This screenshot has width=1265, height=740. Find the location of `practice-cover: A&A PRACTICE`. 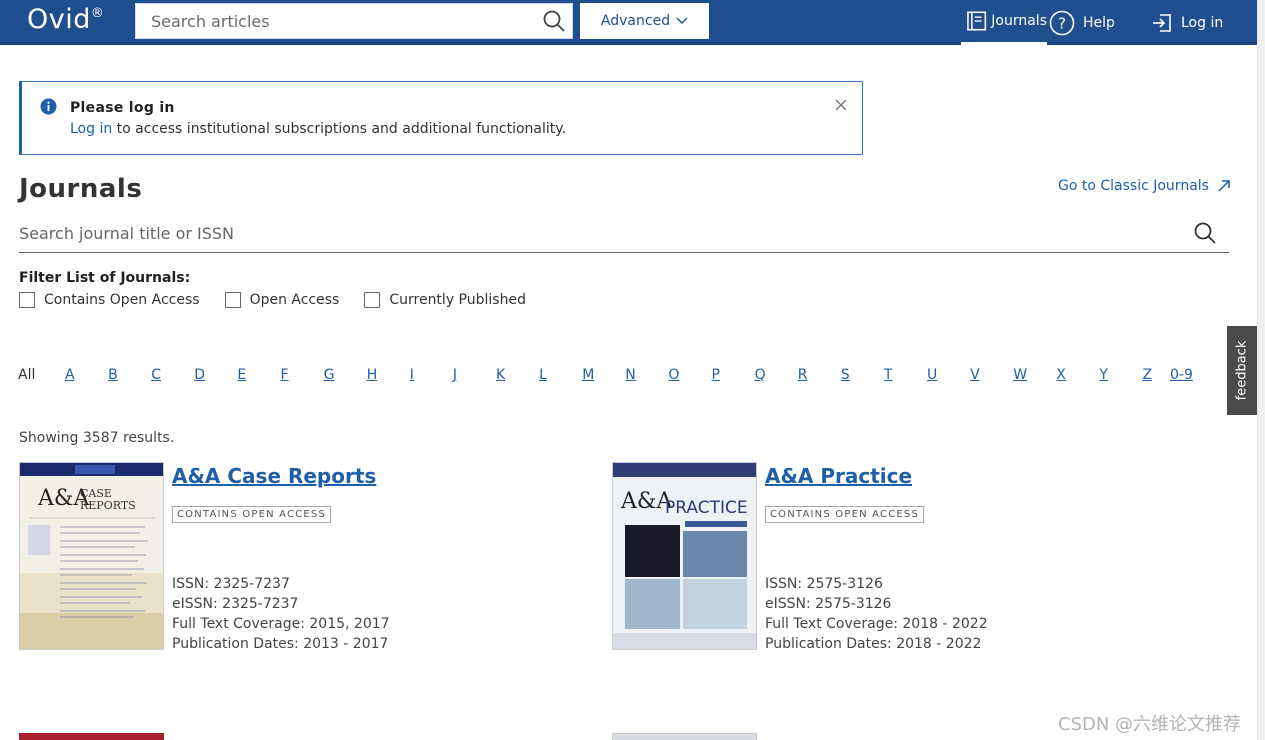

practice-cover: A&A PRACTICE is located at coordinates (684, 556).